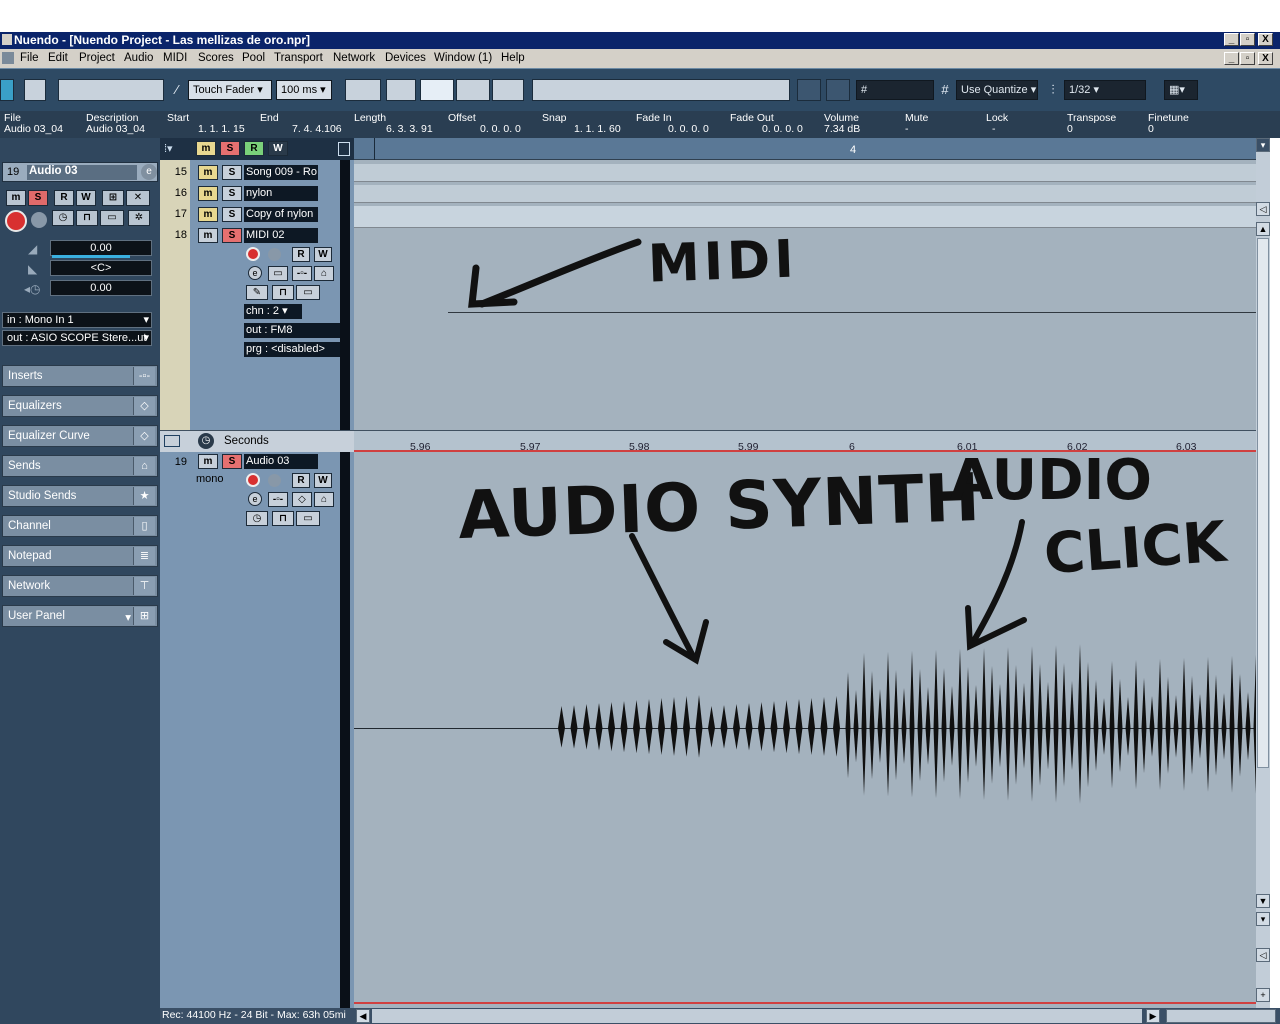 Image resolution: width=1280 pixels, height=1024 pixels. Describe the element at coordinates (255, 499) in the screenshot. I see `audio-edit-icon: e` at that location.